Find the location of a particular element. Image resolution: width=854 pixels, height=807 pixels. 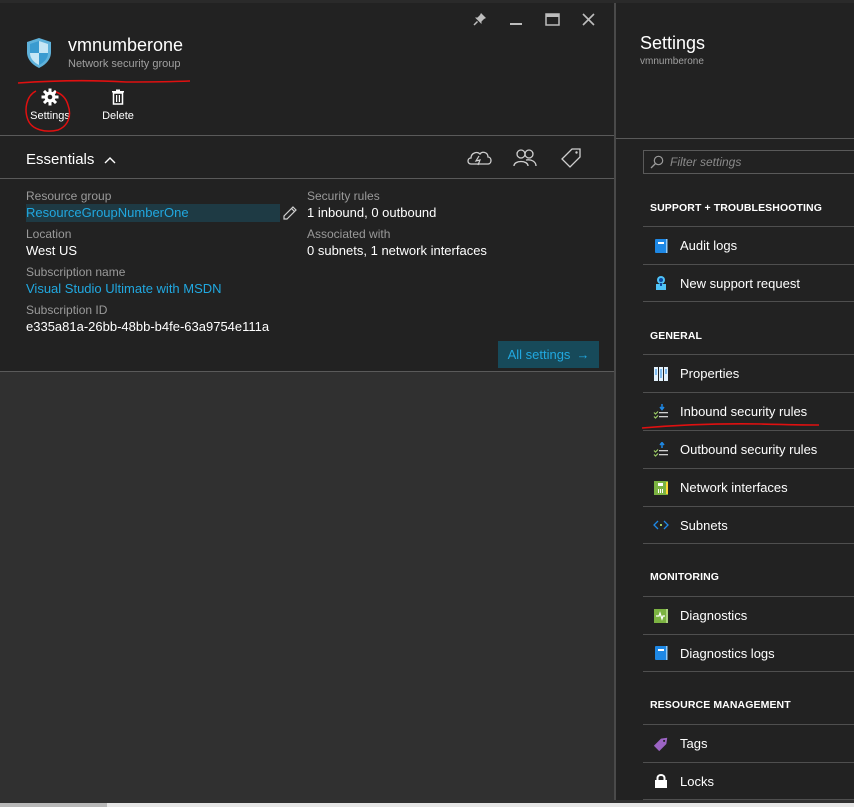

menu-item-label: Outbound security rules is located at coordinates (749, 449).